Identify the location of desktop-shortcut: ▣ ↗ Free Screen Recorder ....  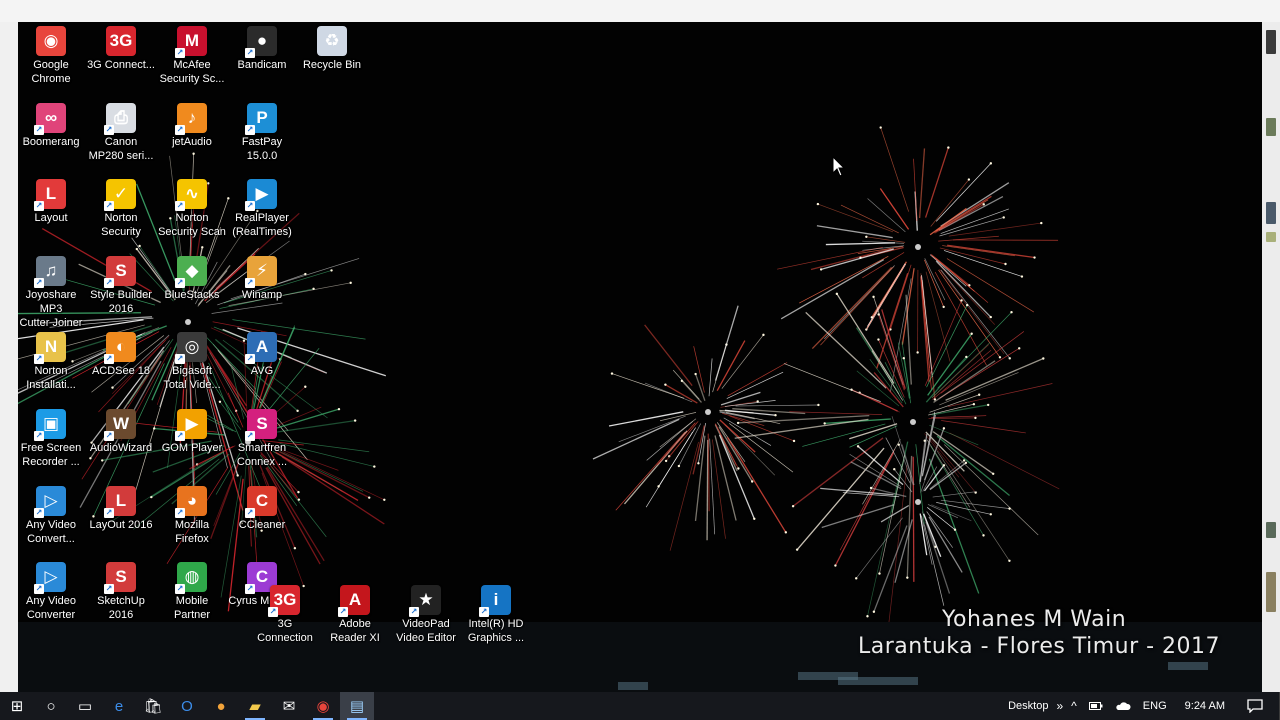
(52, 446).